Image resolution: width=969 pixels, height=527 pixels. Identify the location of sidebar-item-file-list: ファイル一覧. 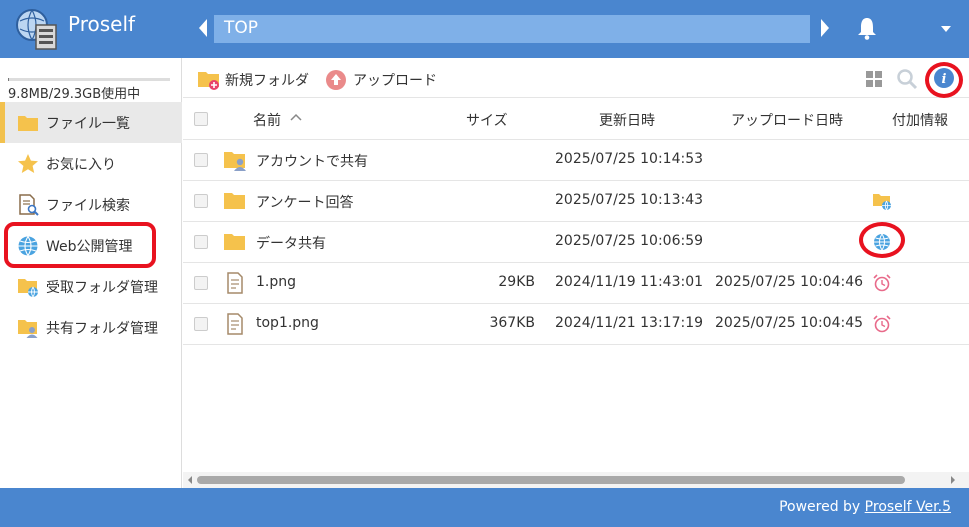
(91, 122).